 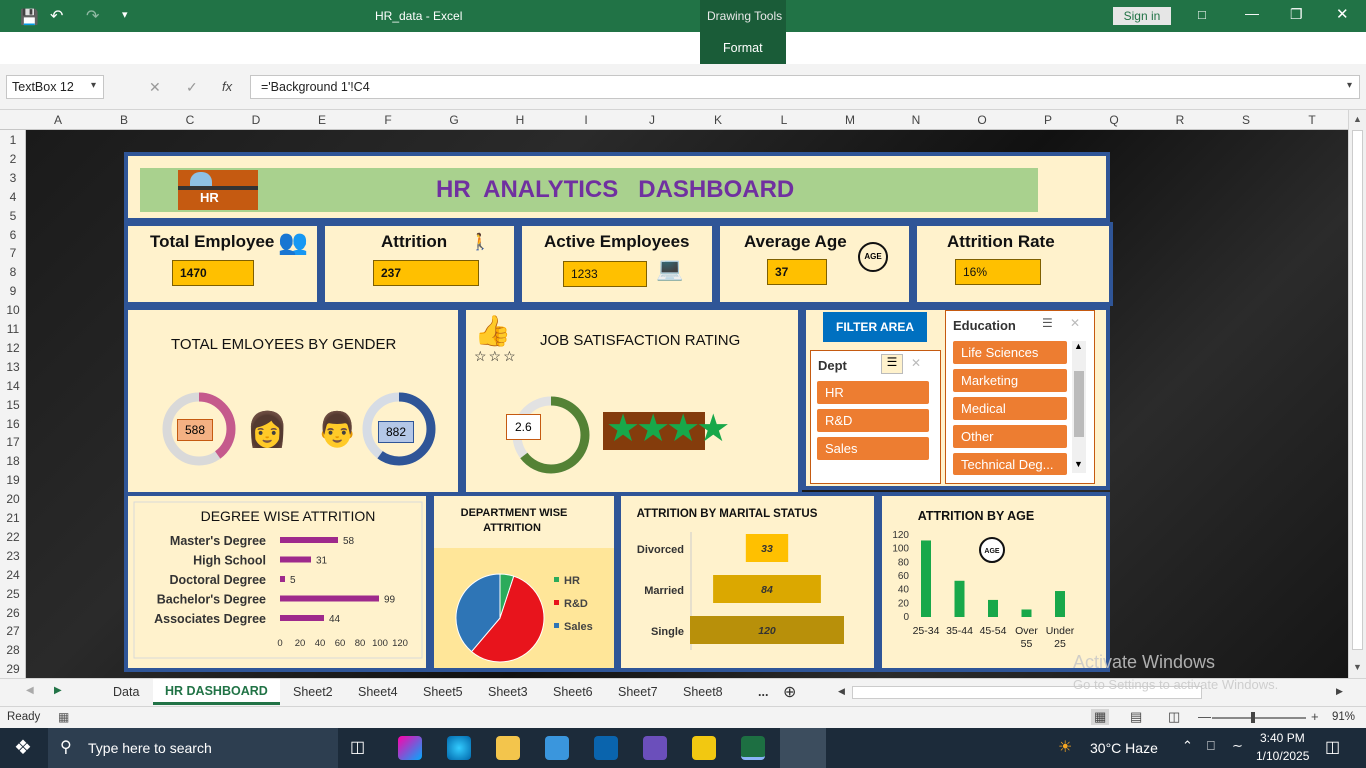 I want to click on save-icon: 💾, so click(x=29, y=17).